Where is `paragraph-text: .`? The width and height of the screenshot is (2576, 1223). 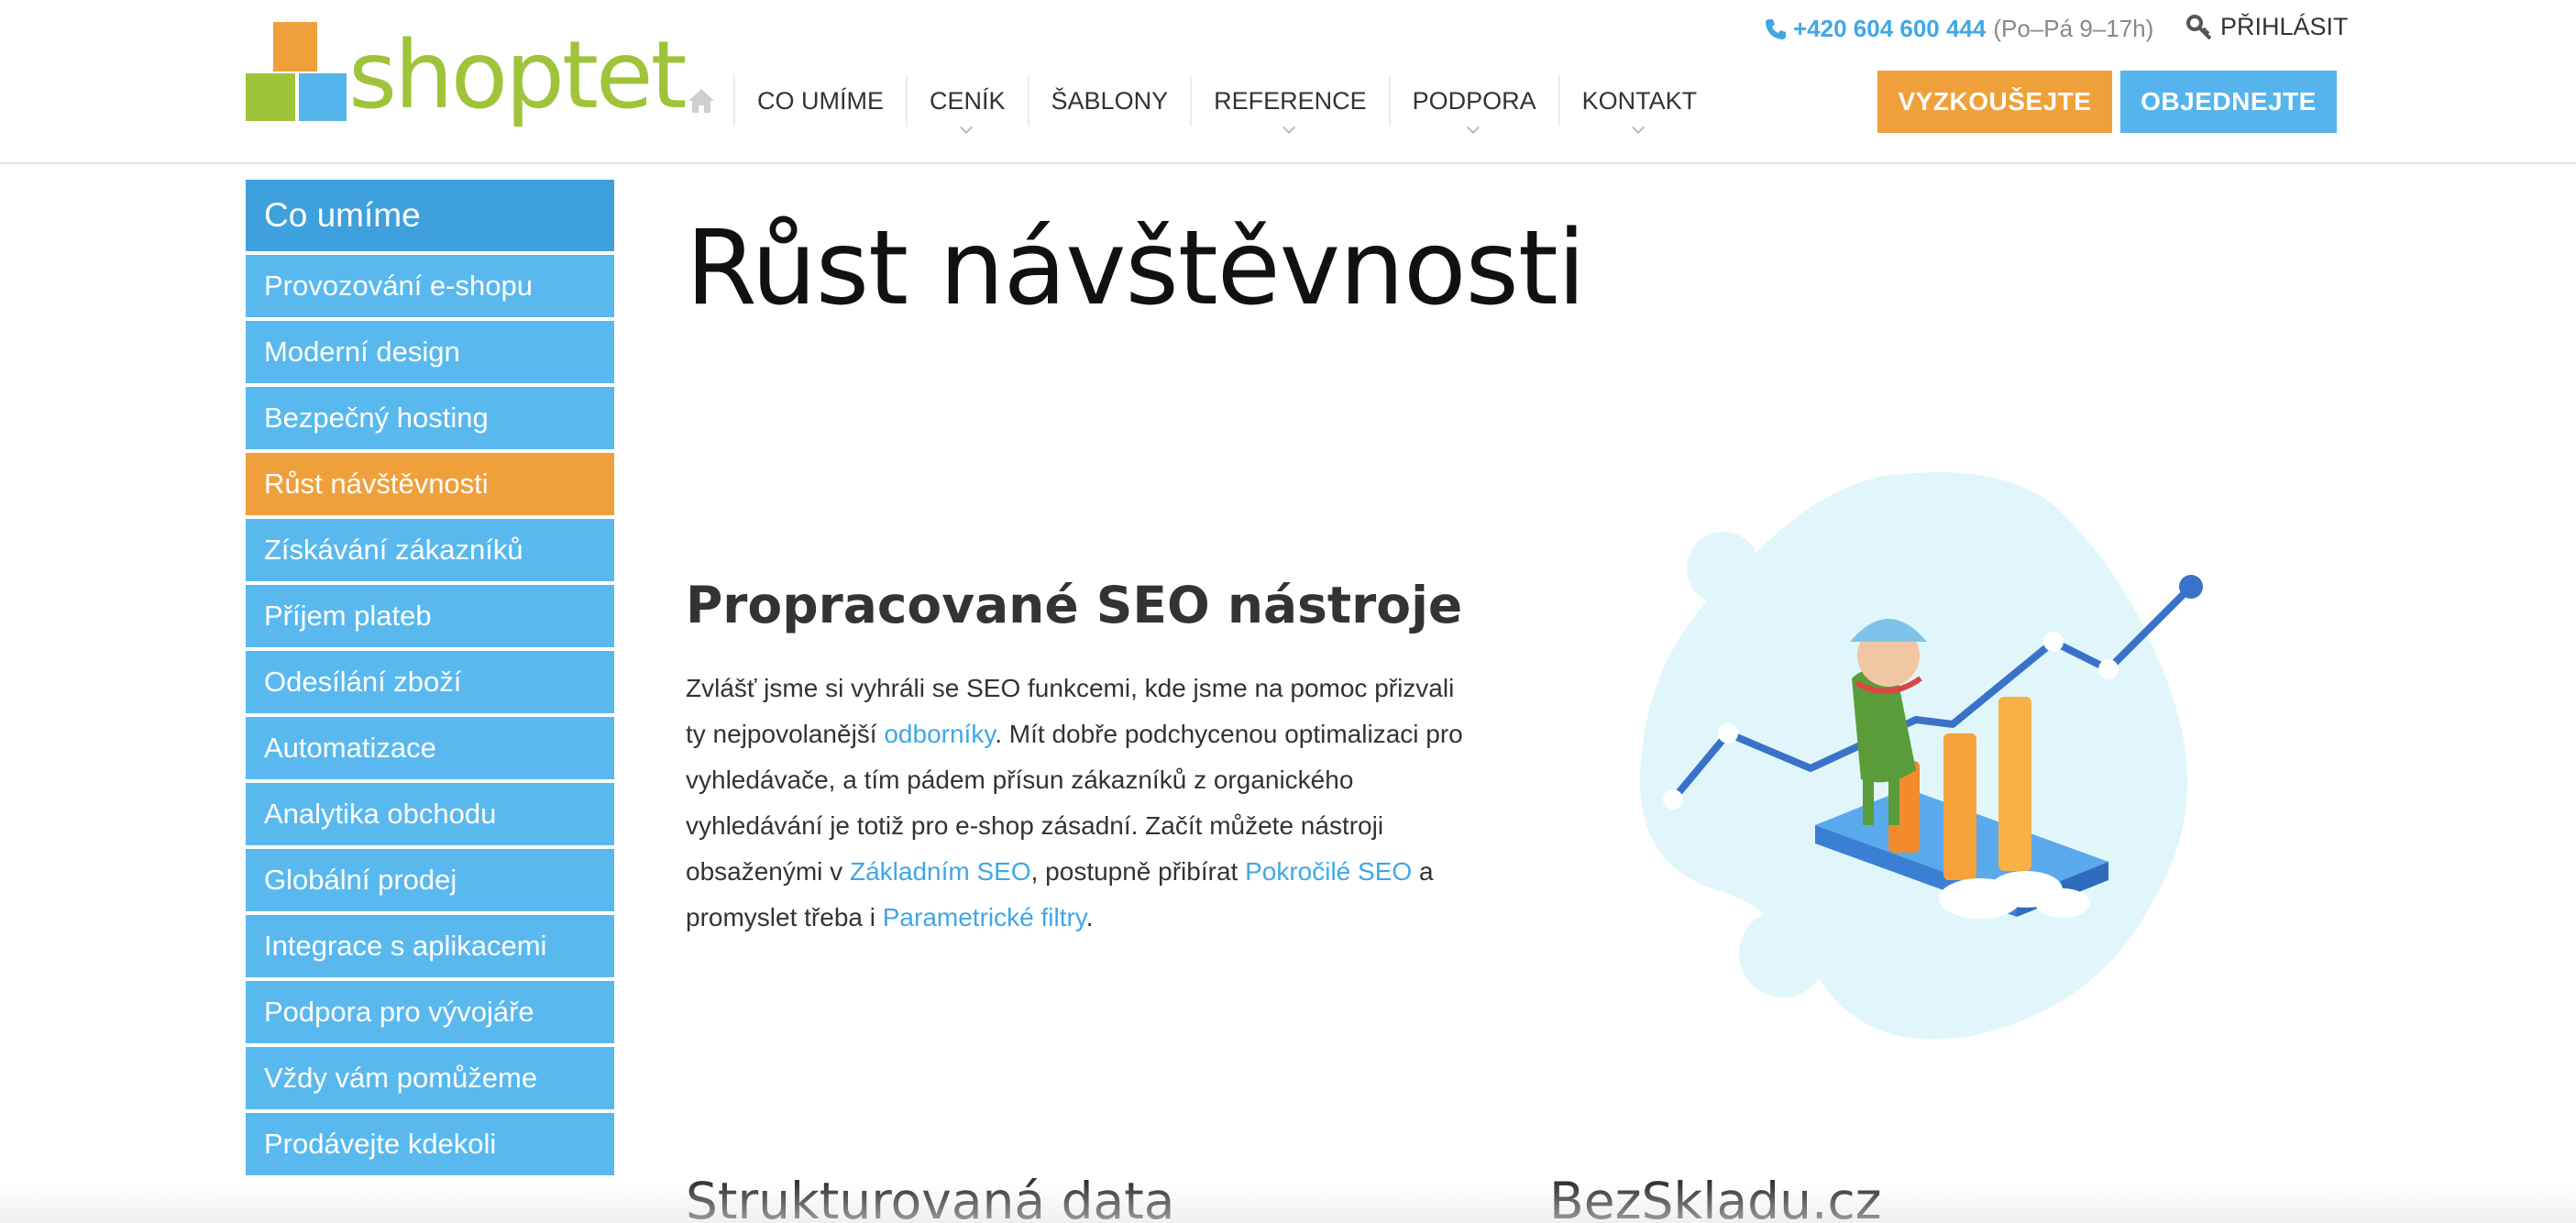 paragraph-text: . is located at coordinates (1089, 917).